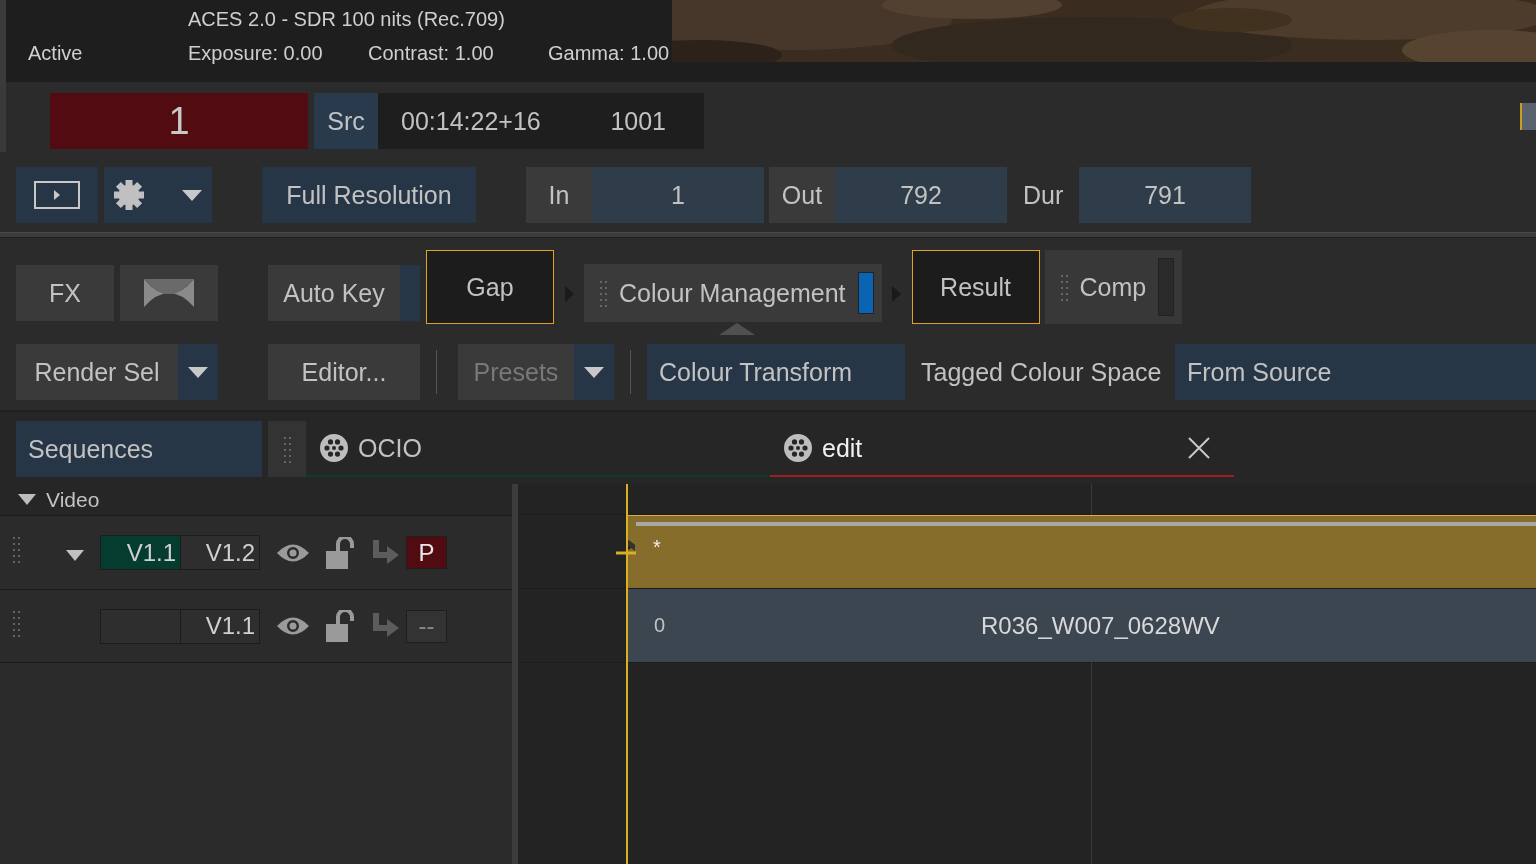 The width and height of the screenshot is (1536, 864). Describe the element at coordinates (129, 195) in the screenshot. I see `settings-icon` at that location.